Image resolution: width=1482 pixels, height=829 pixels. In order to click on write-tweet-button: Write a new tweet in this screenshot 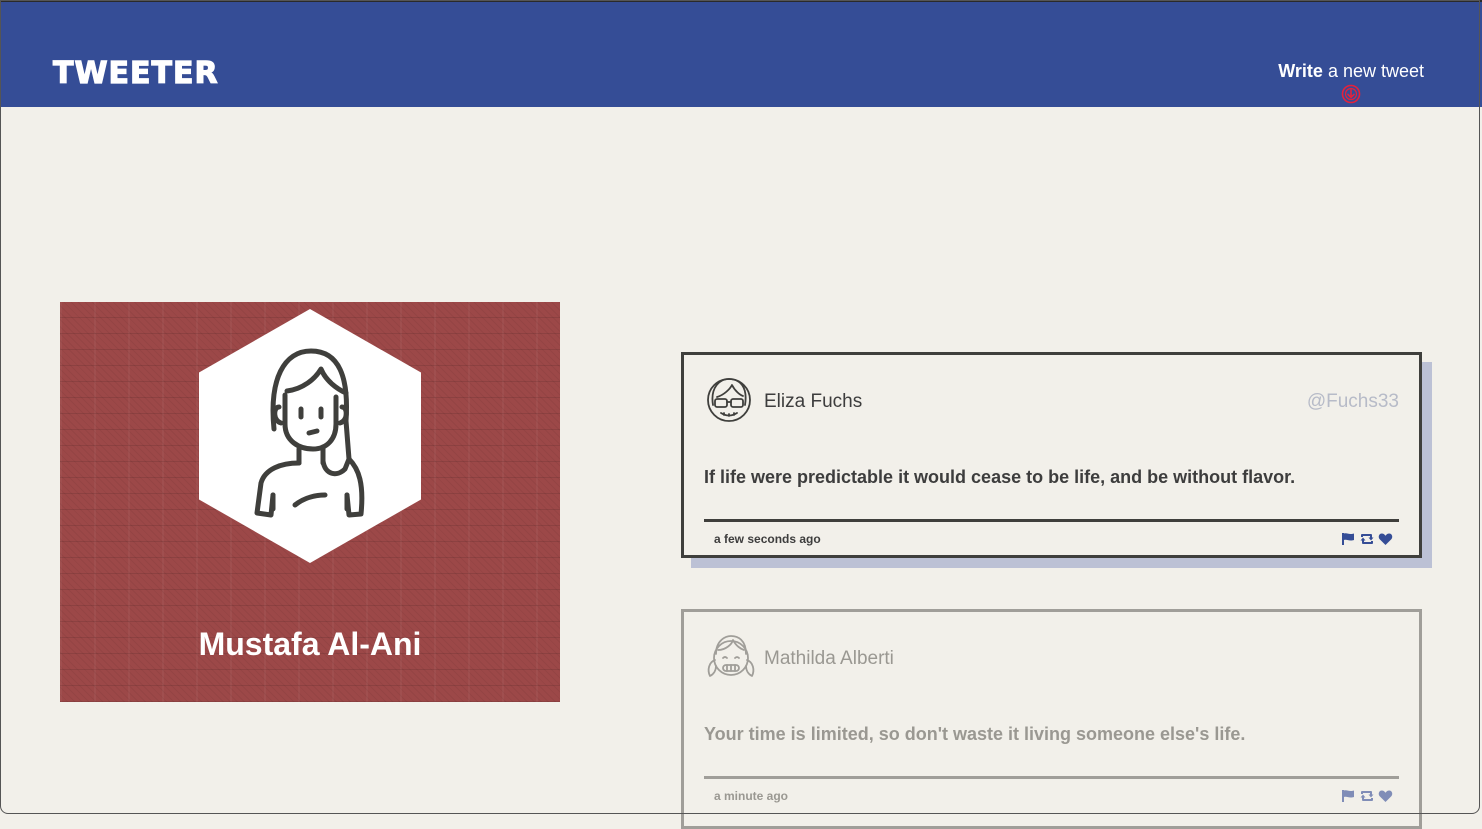, I will do `click(1351, 81)`.